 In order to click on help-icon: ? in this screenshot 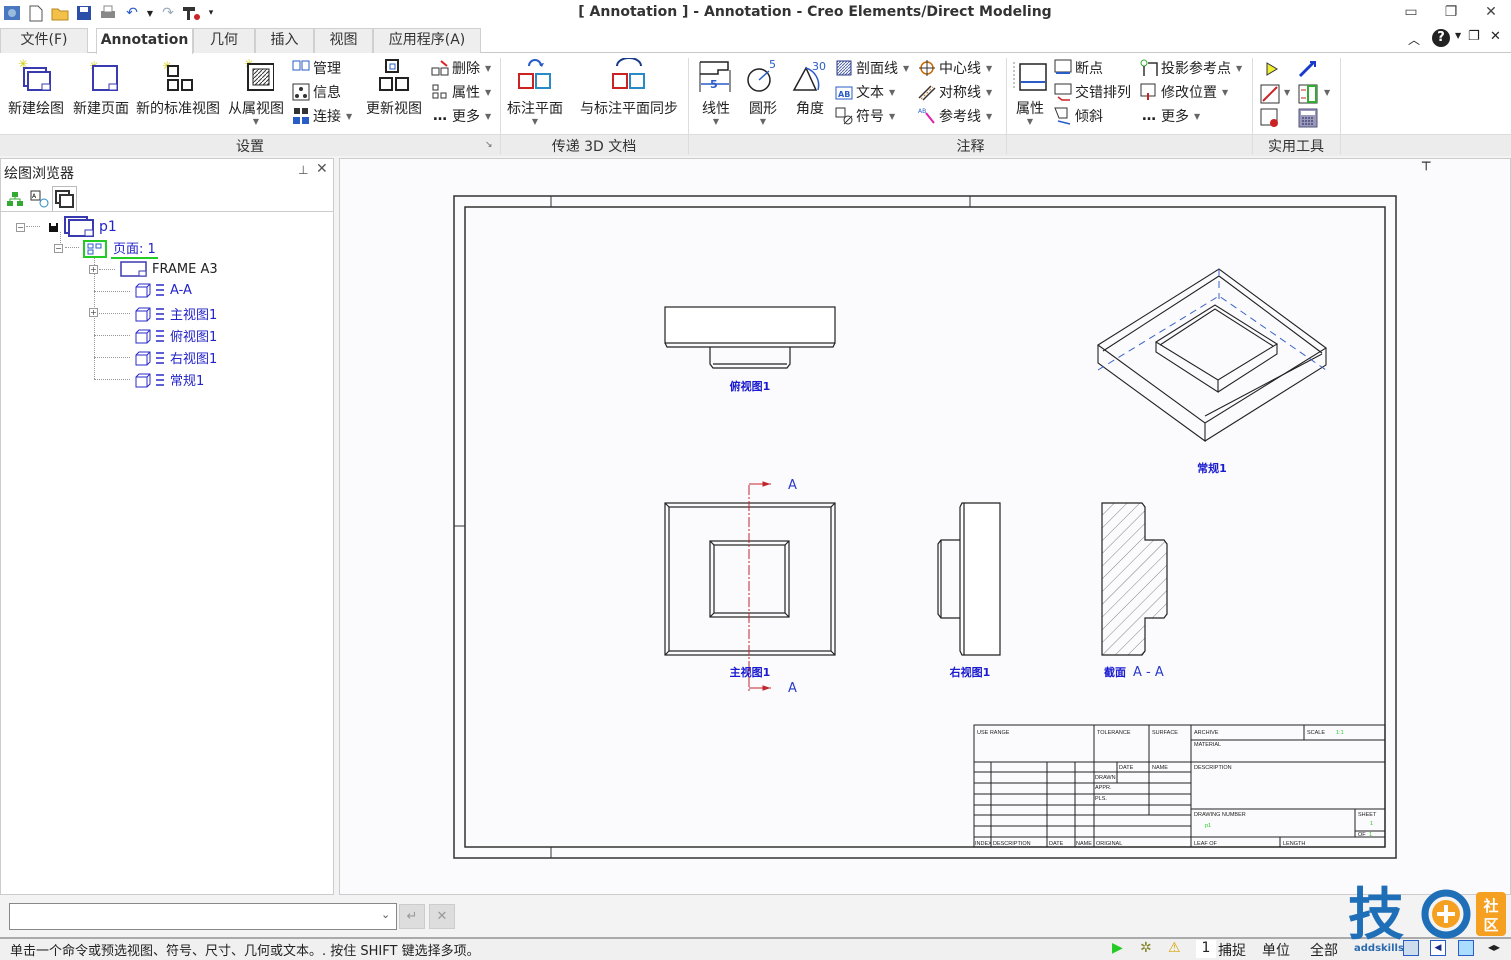, I will do `click(1441, 38)`.